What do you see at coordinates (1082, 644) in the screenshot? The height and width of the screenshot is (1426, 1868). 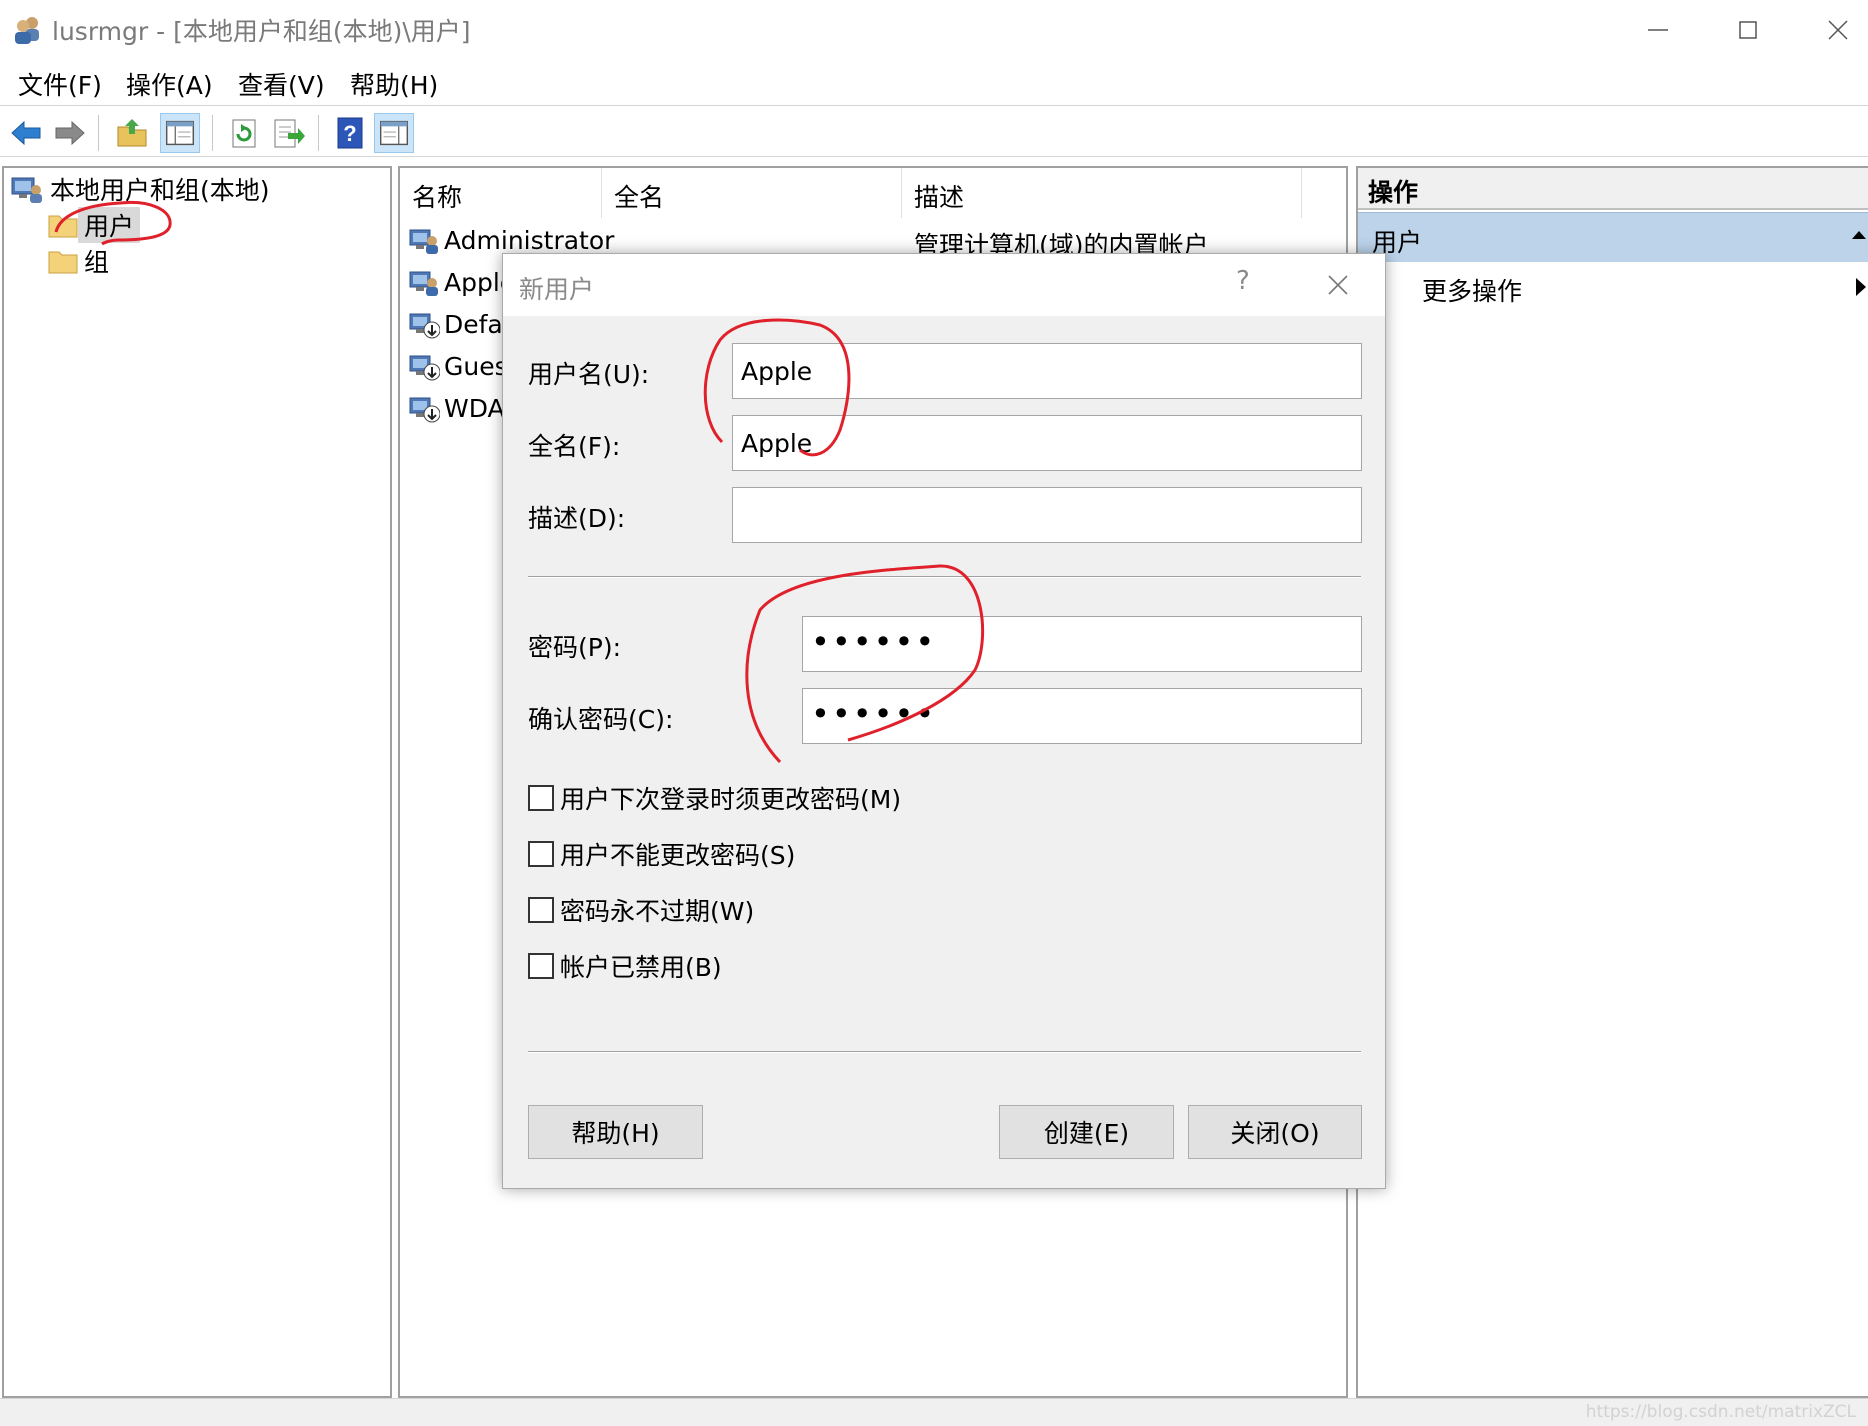 I see `password-input` at bounding box center [1082, 644].